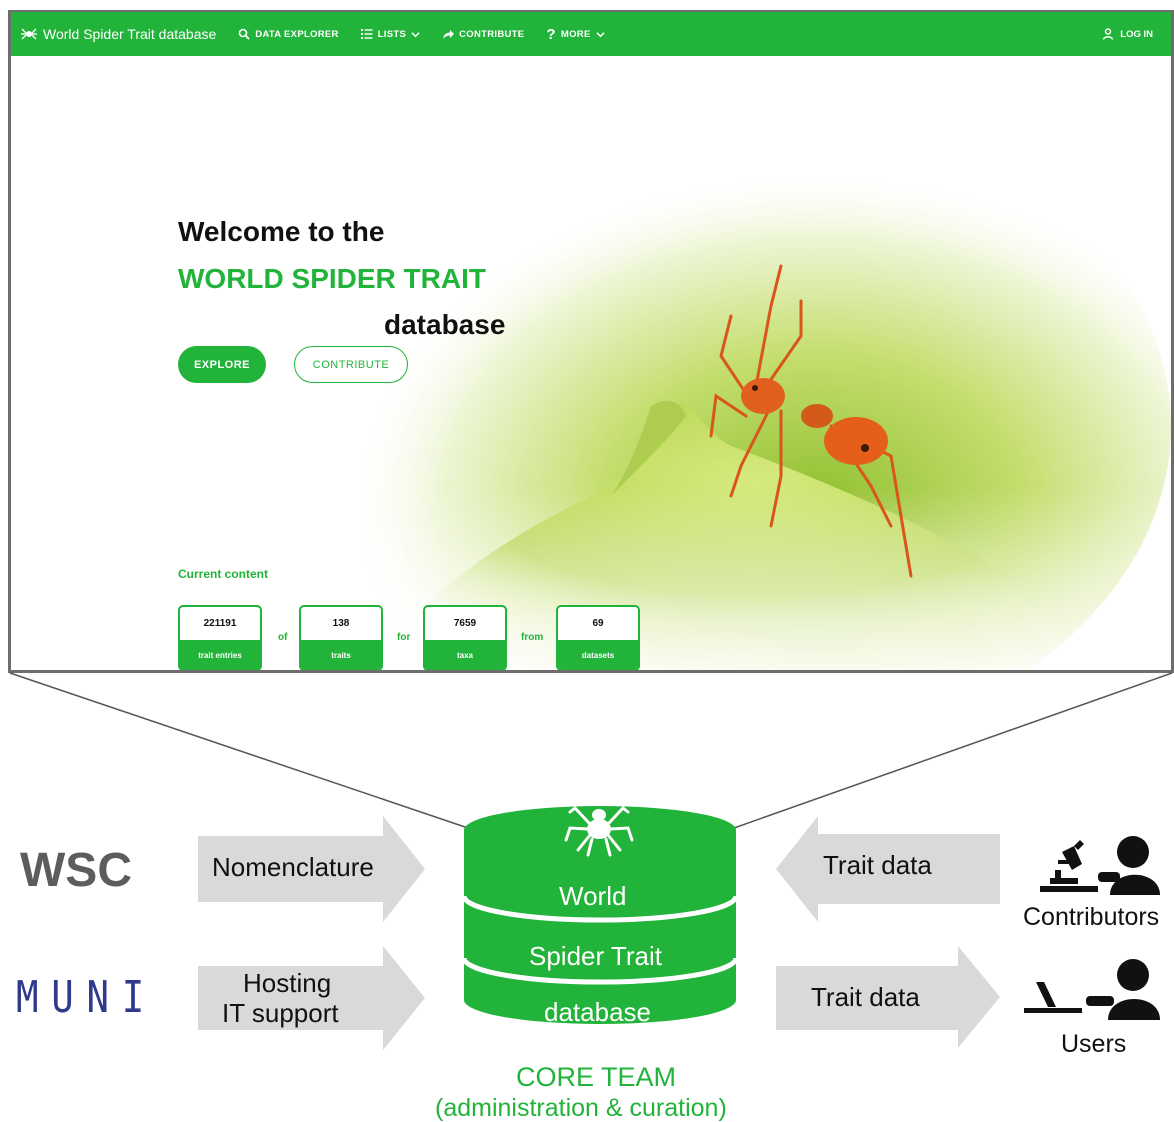 The height and width of the screenshot is (1122, 1174). Describe the element at coordinates (283, 637) in the screenshot. I see `connector-of: of` at that location.